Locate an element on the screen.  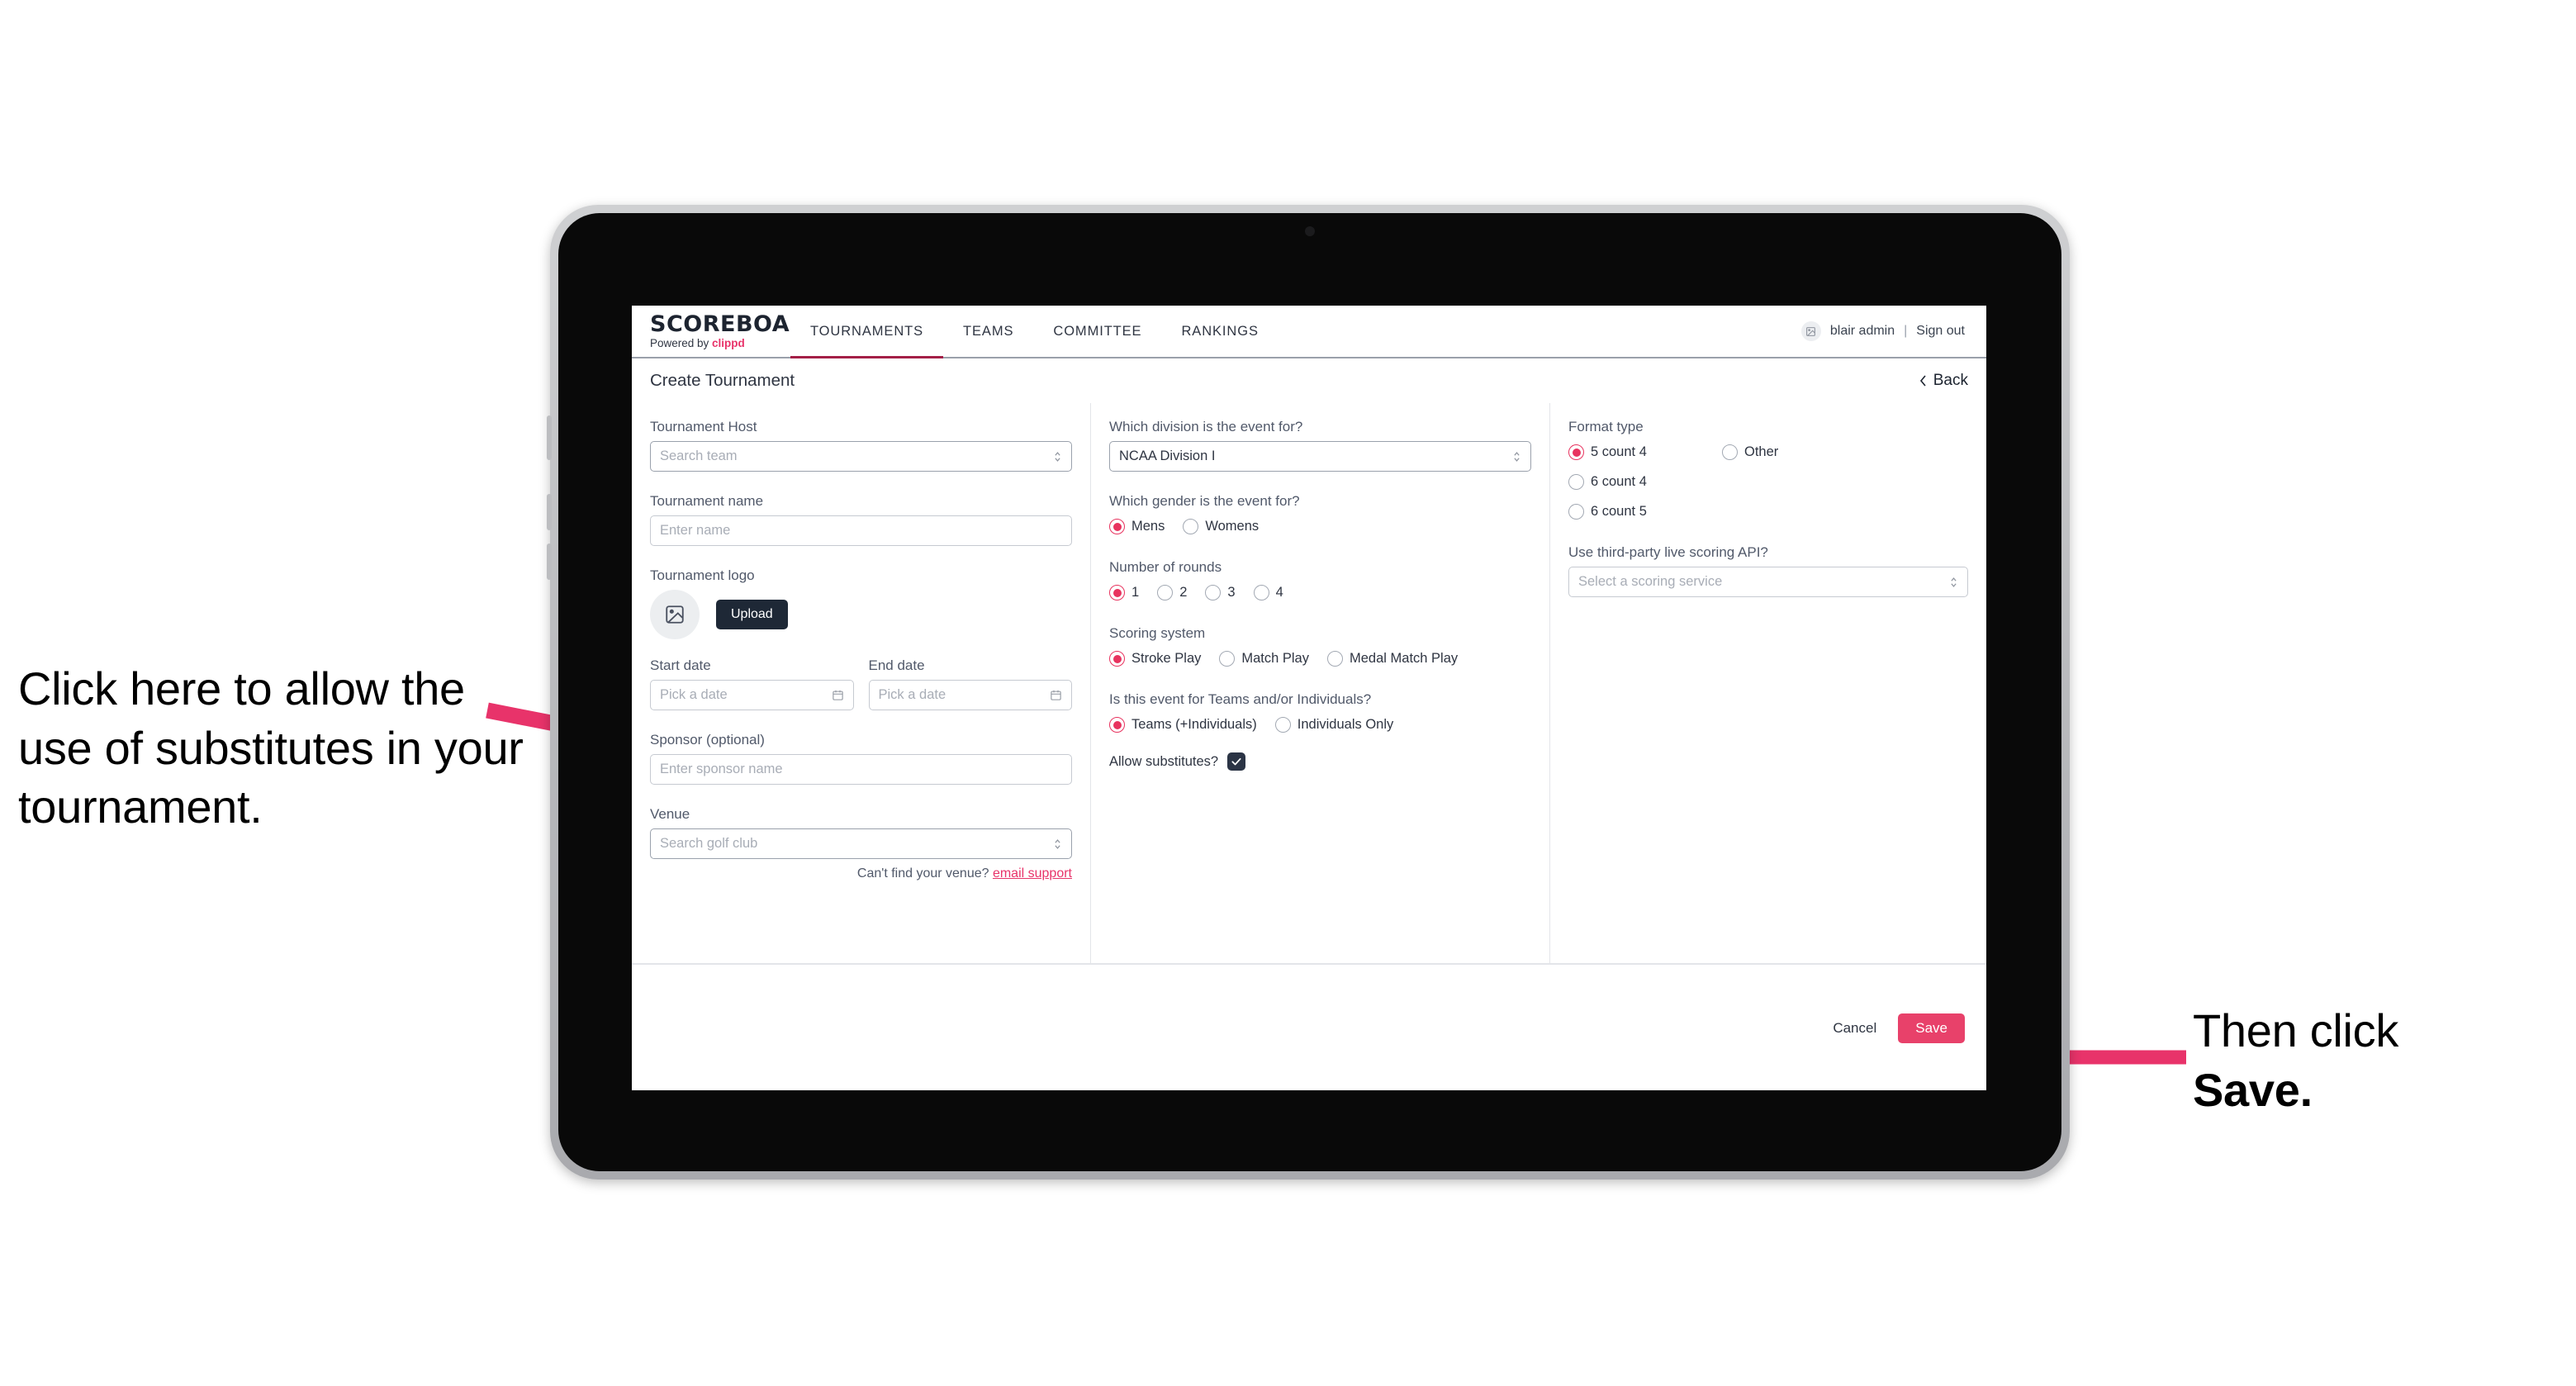
save-button: Save is located at coordinates (1931, 1028).